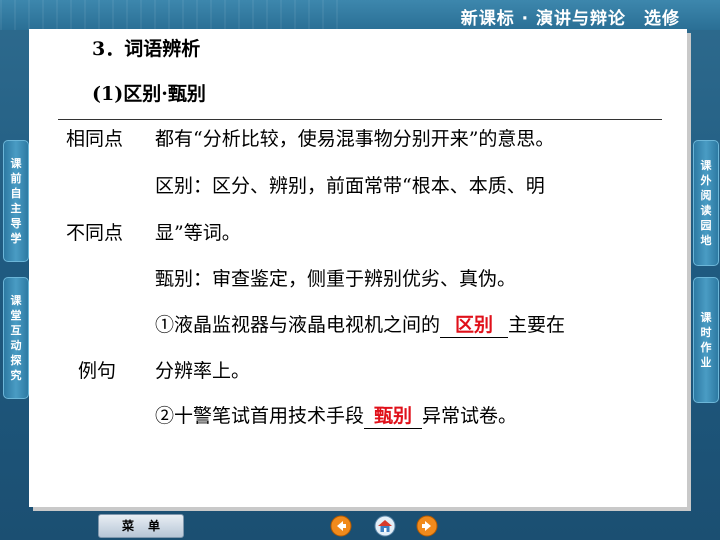  I want to click on example-sentence-1: ①液晶监视器与液晶电视机之间的 区别 主要在, so click(360, 324).